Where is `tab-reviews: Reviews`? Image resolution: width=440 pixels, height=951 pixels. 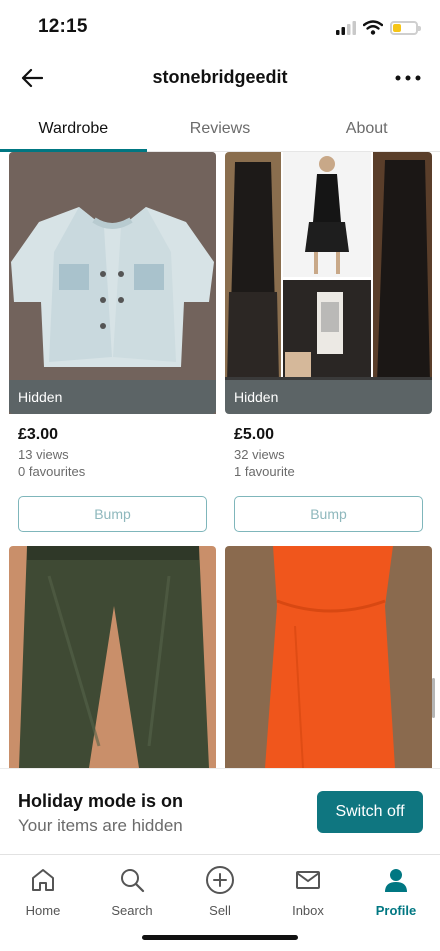 tab-reviews: Reviews is located at coordinates (220, 127).